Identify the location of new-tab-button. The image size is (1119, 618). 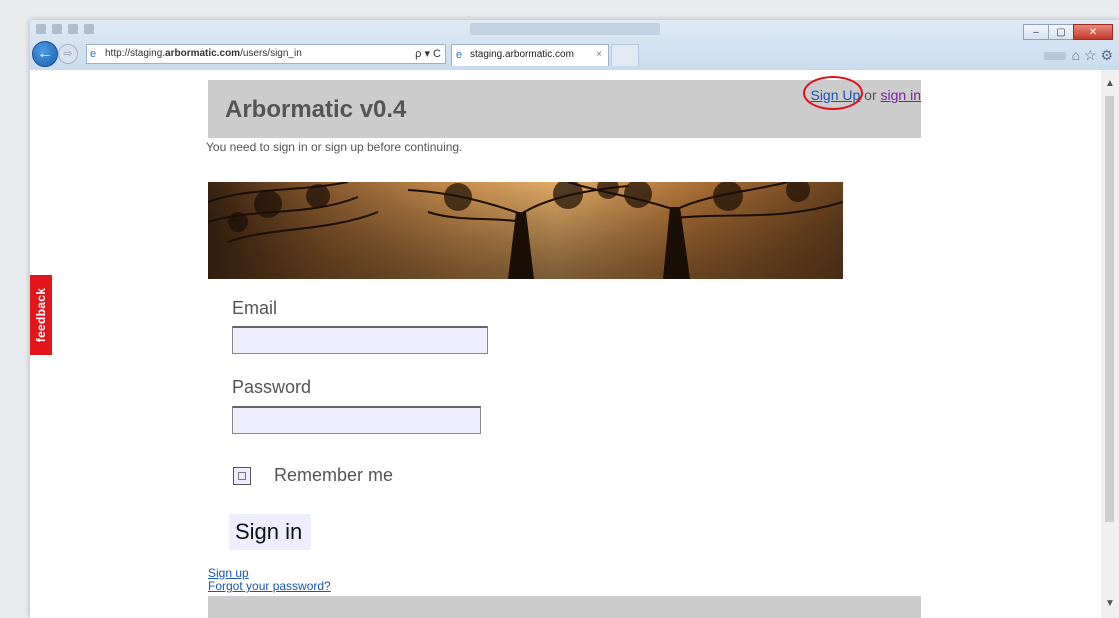
(625, 55).